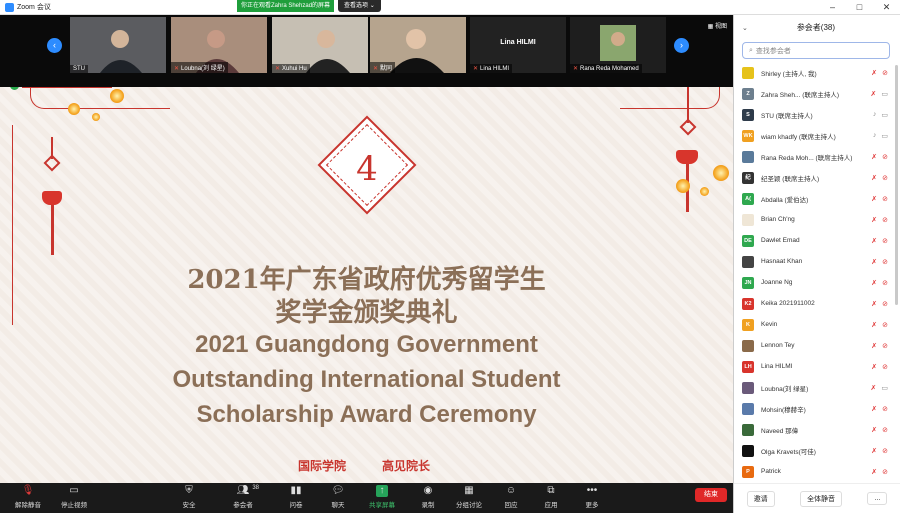 The width and height of the screenshot is (900, 513). Describe the element at coordinates (813, 198) in the screenshot. I see `participant-row: A(Abdalla (爱伯达) ✗ ⊘` at that location.